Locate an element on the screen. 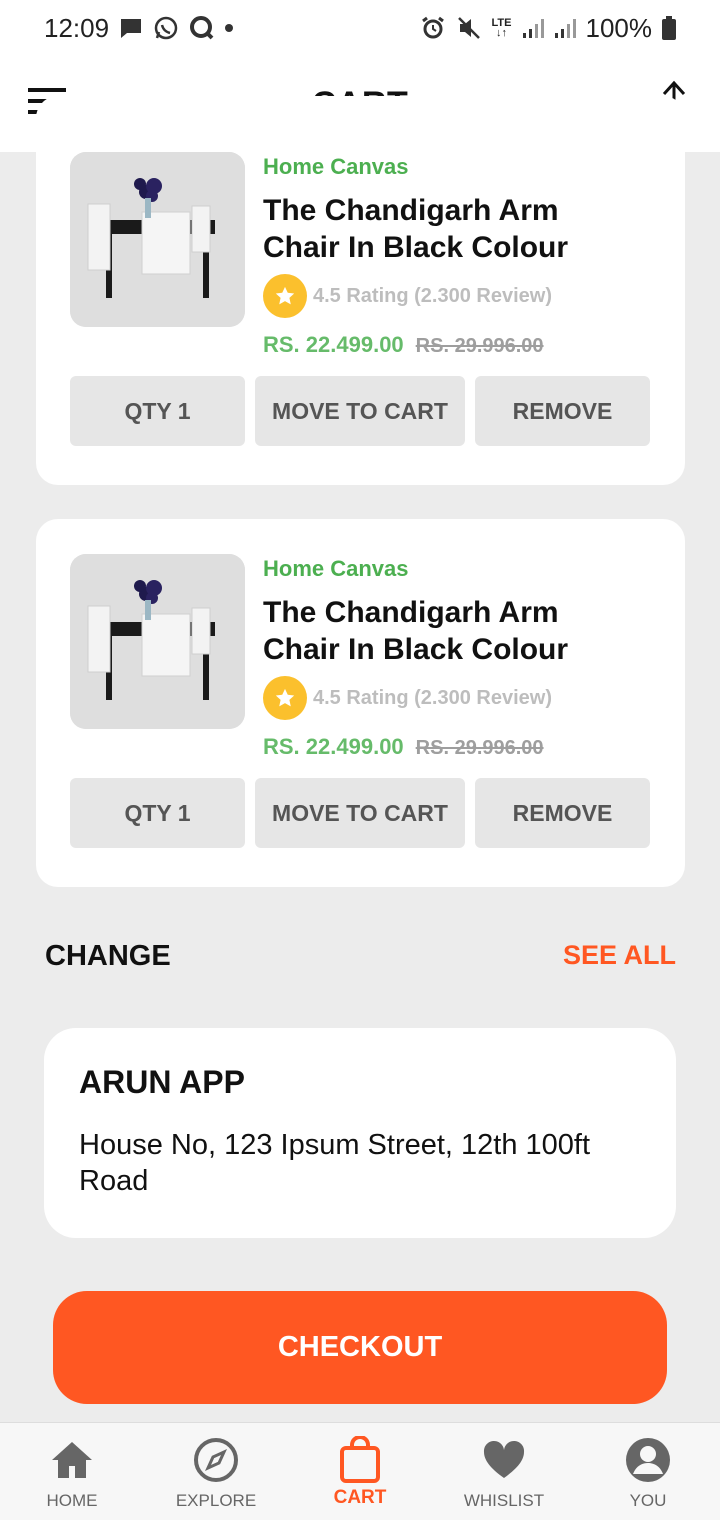 The image size is (720, 1520). mute-icon is located at coordinates (469, 28).